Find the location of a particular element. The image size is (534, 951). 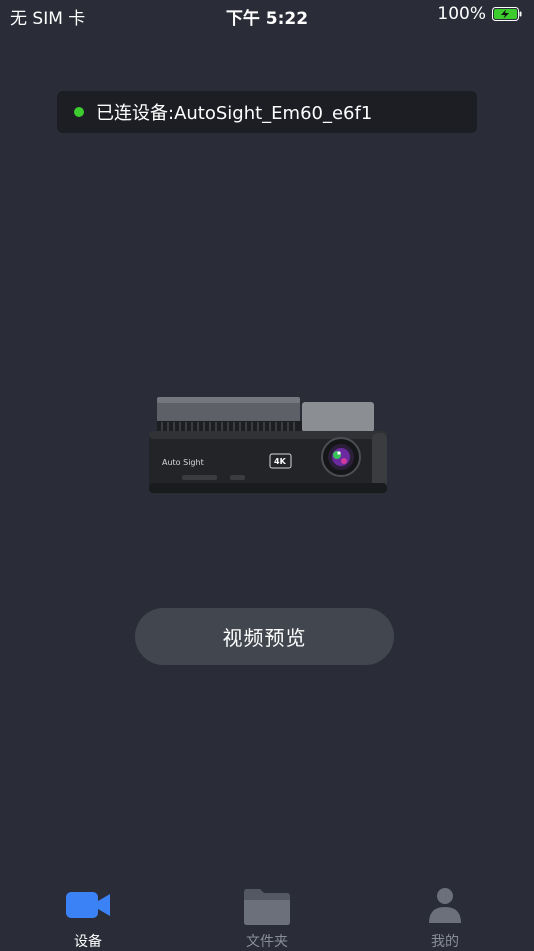

tab-mine: 我的 is located at coordinates (445, 914).